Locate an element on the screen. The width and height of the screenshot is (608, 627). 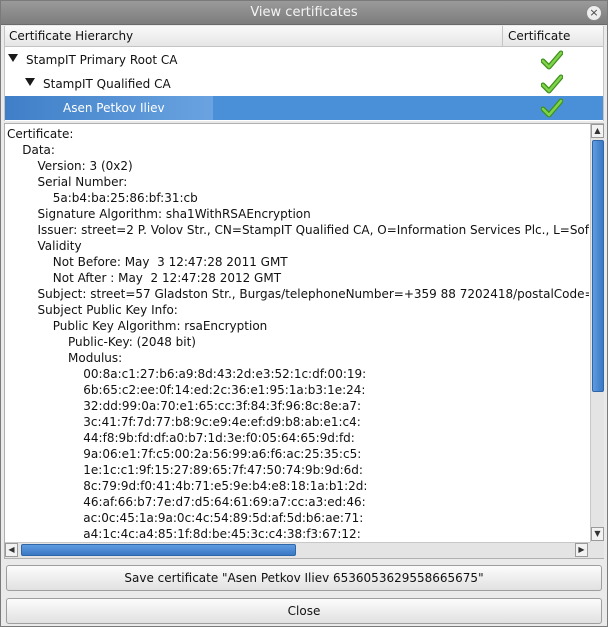
close-button: Close is located at coordinates (304, 611).